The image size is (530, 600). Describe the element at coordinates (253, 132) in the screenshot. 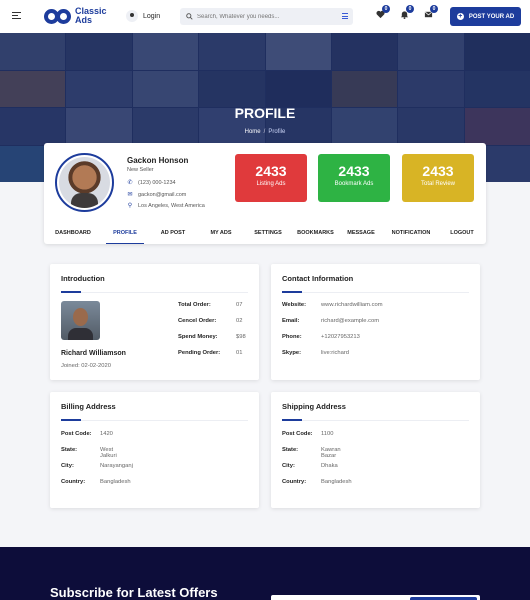

I see `breadcrumb-home: Home` at that location.